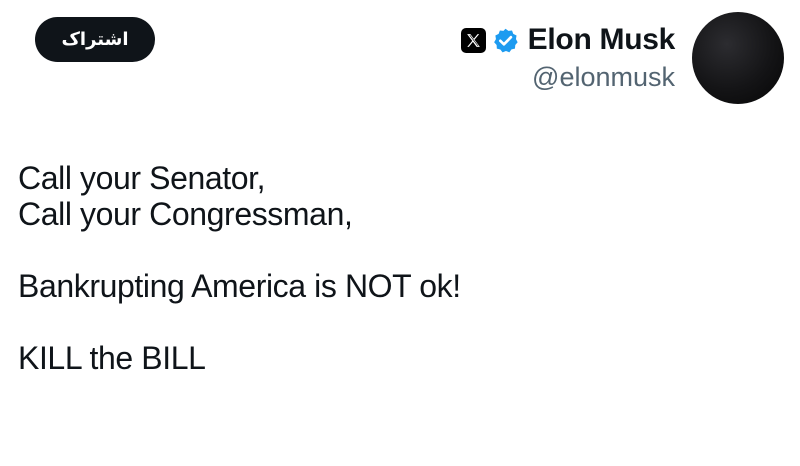 The height and width of the screenshot is (466, 800). What do you see at coordinates (506, 40) in the screenshot?
I see `verified-badge-icon` at bounding box center [506, 40].